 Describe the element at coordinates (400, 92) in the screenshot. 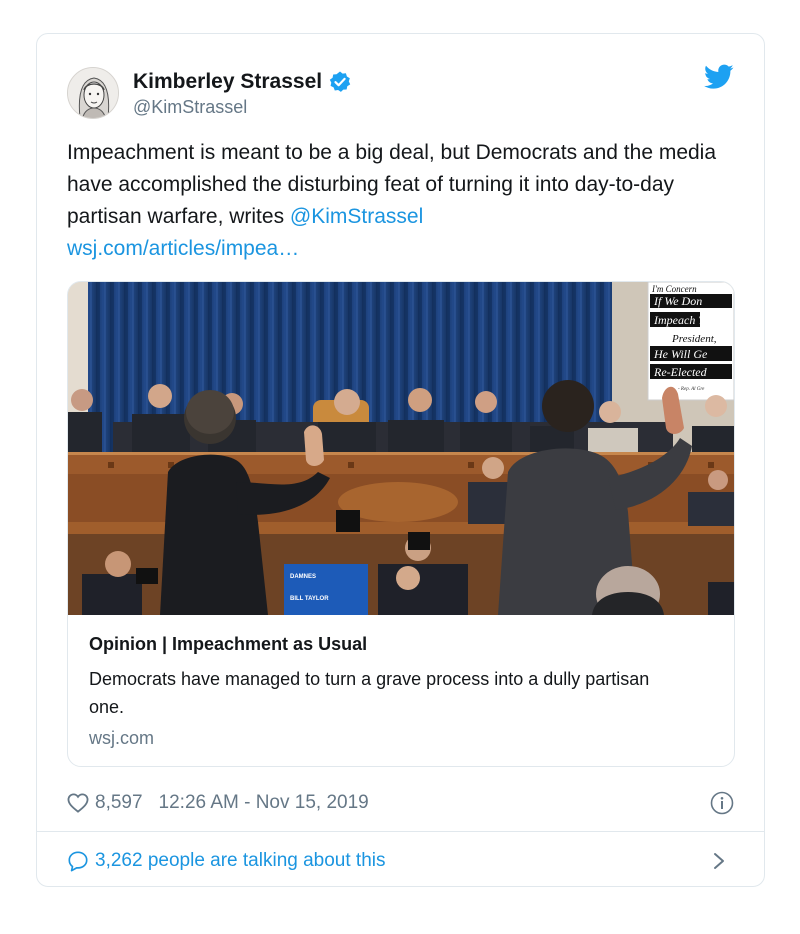

I see `tweet-header: Kimberley Strassel @KimStrassel` at that location.